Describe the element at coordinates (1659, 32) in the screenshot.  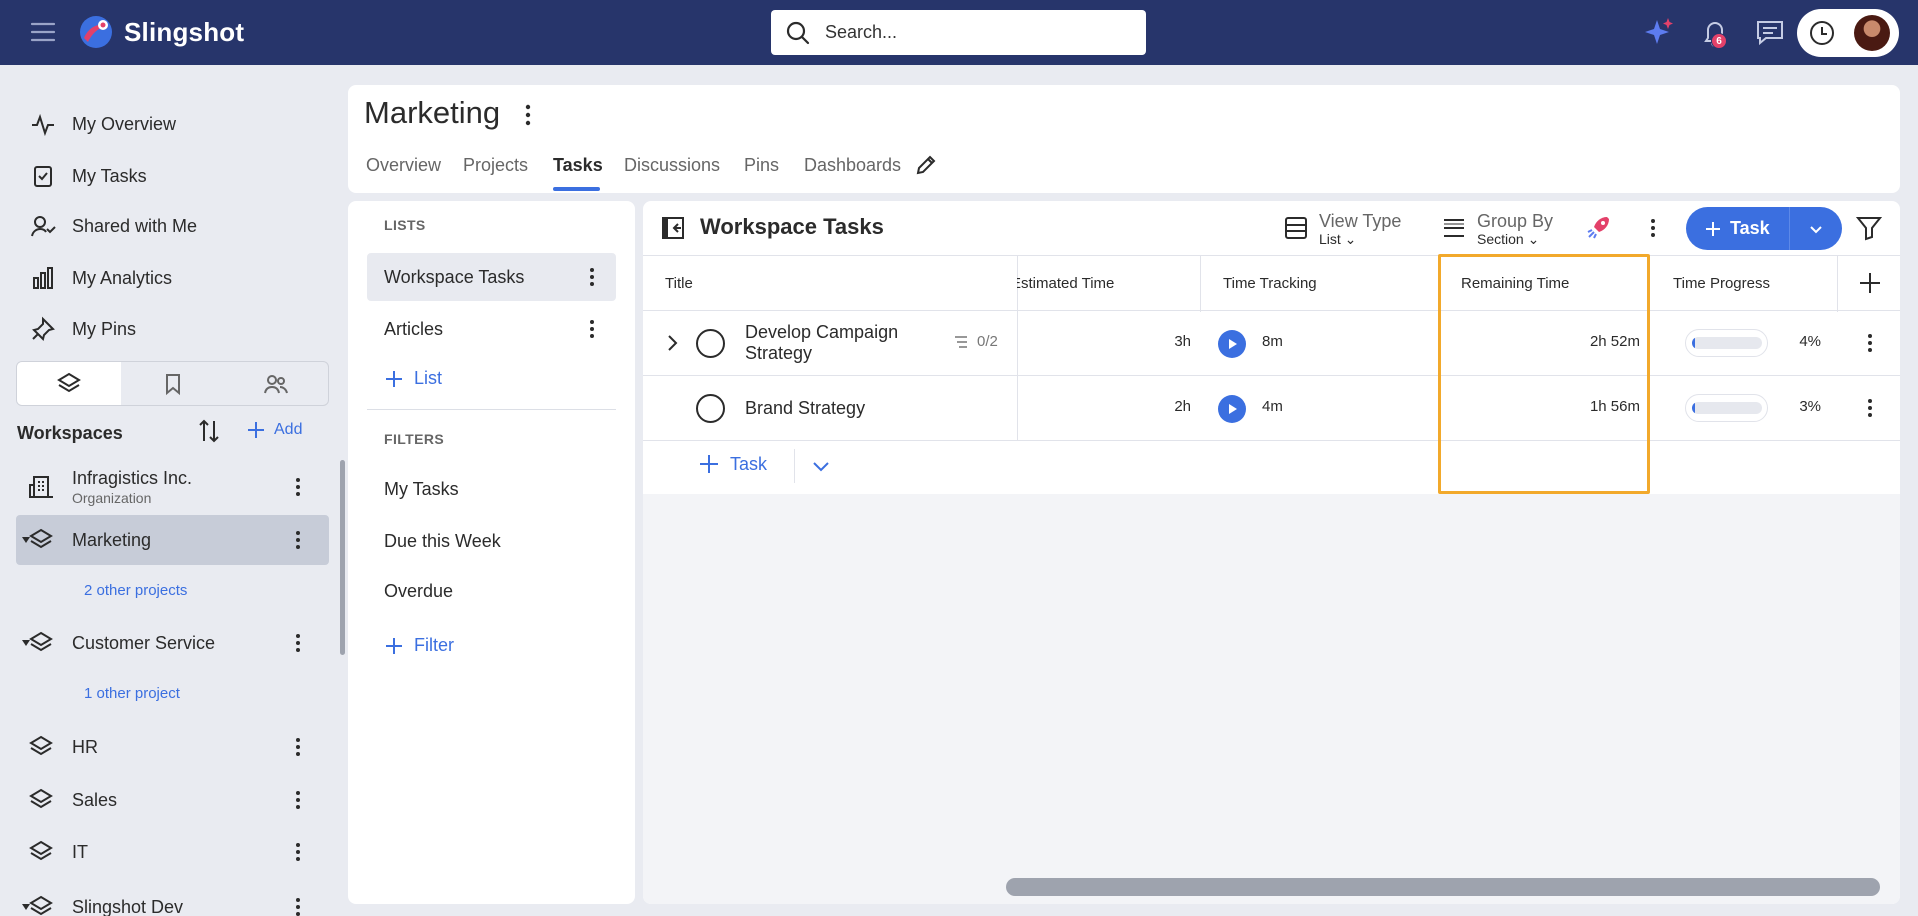
I see `ai-sparkle-icon` at that location.